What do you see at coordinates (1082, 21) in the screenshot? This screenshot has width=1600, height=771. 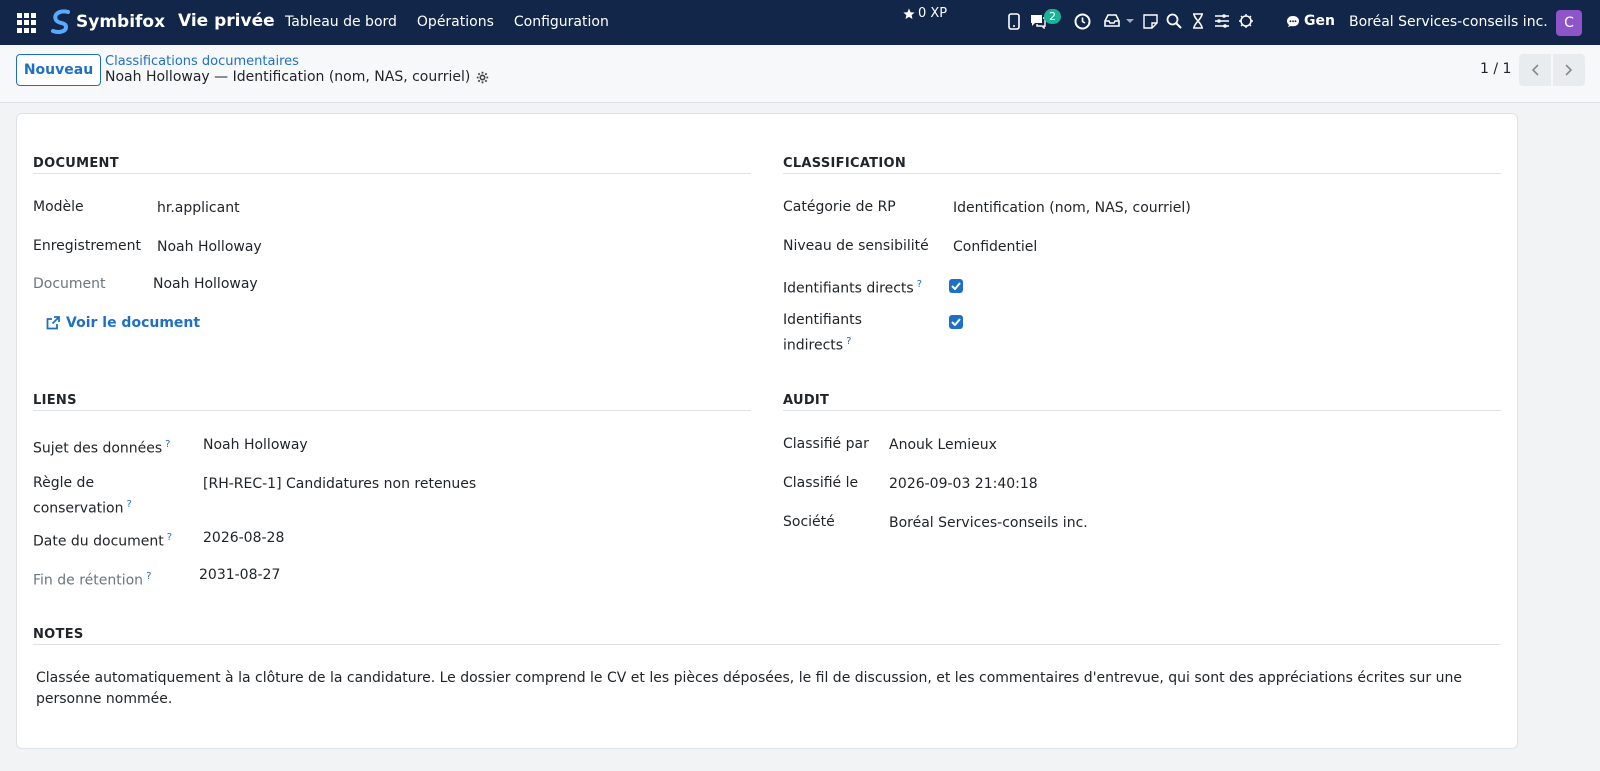 I see `clock-icon` at bounding box center [1082, 21].